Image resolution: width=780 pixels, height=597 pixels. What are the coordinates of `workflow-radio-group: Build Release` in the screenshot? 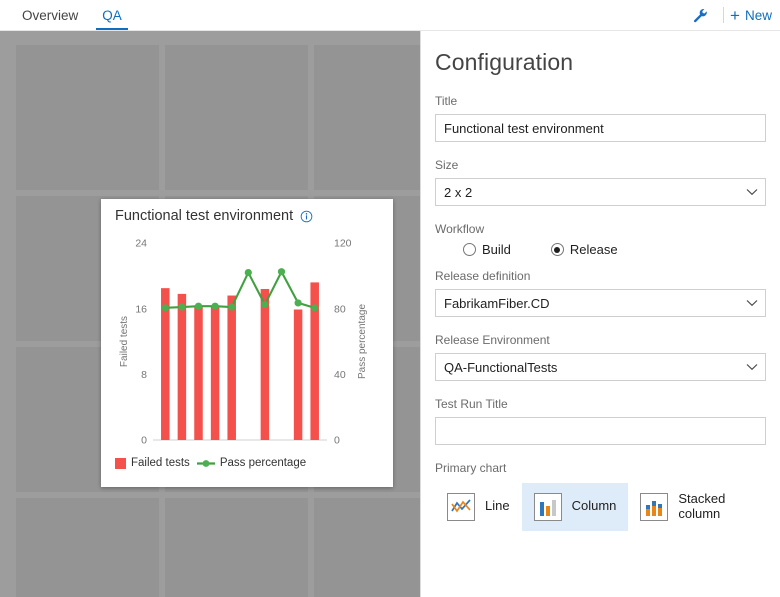 It's located at (600, 249).